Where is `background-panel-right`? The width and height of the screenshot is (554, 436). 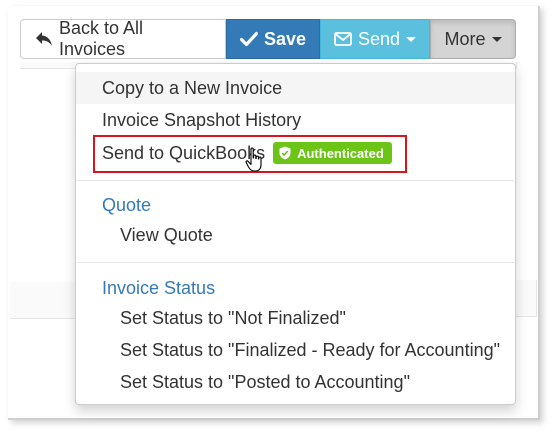
background-panel-right is located at coordinates (526, 298).